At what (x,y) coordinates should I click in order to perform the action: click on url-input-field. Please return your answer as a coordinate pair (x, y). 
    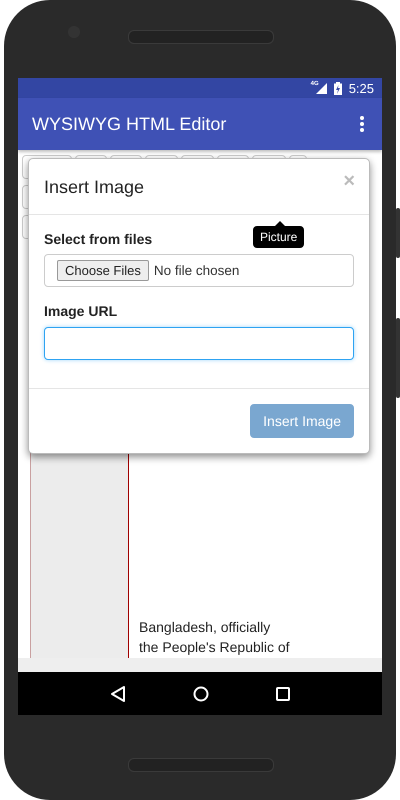
    Looking at the image, I should click on (199, 343).